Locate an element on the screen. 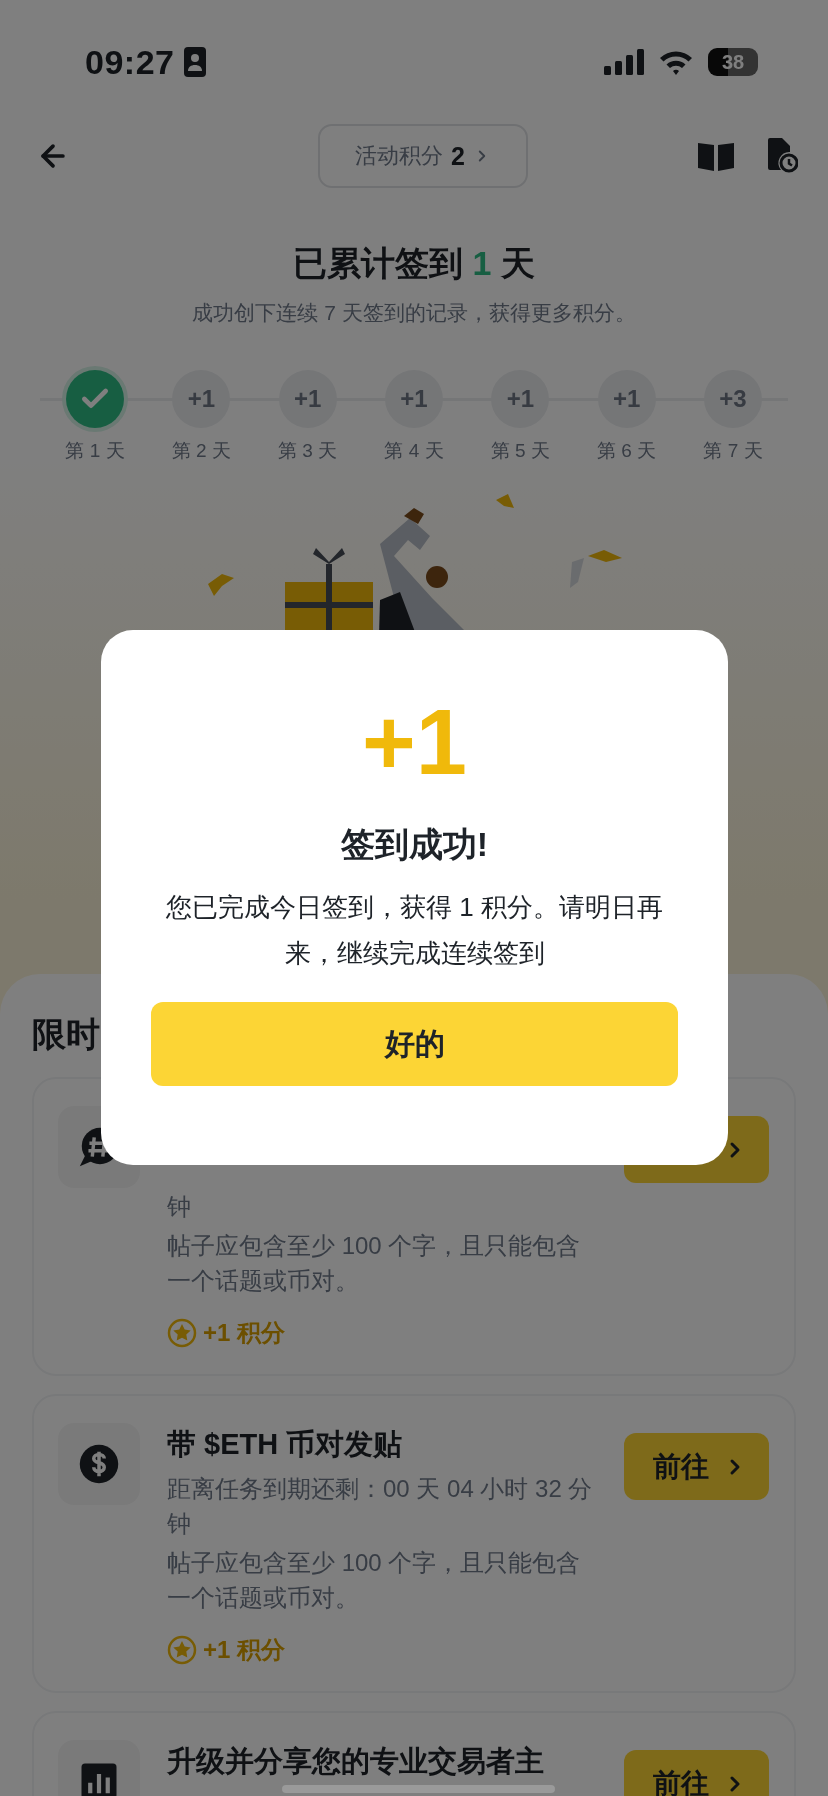 The image size is (828, 1796). day-label: 第 5 天 is located at coordinates (520, 451).